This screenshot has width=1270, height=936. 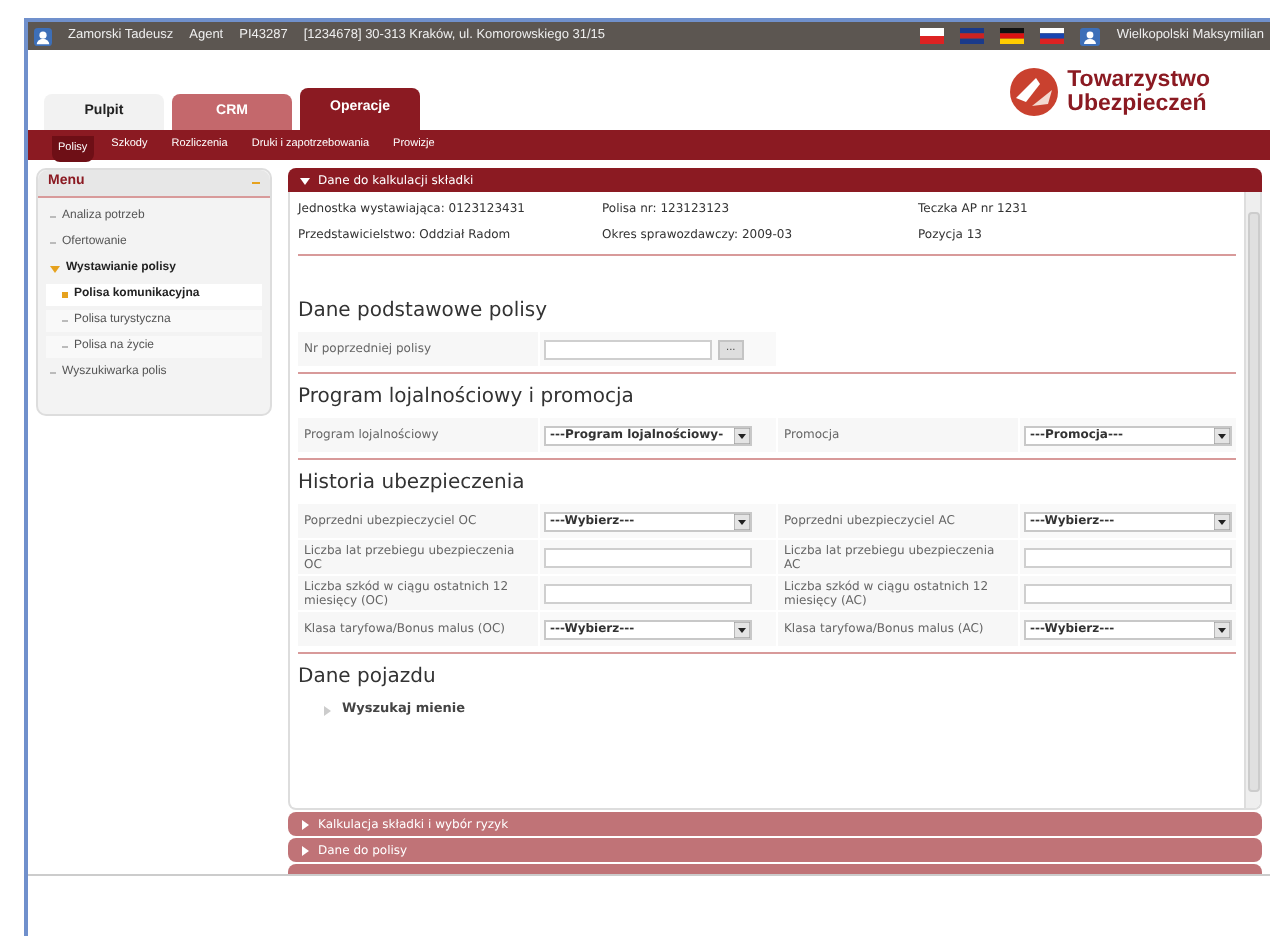 I want to click on section-title: Dane pojazdu, so click(x=368, y=677).